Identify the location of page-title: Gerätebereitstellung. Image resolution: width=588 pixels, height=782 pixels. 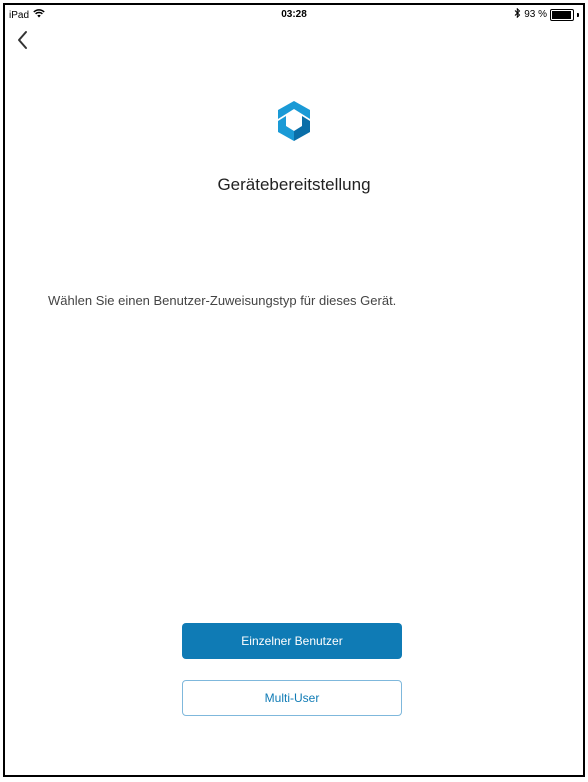
(294, 184).